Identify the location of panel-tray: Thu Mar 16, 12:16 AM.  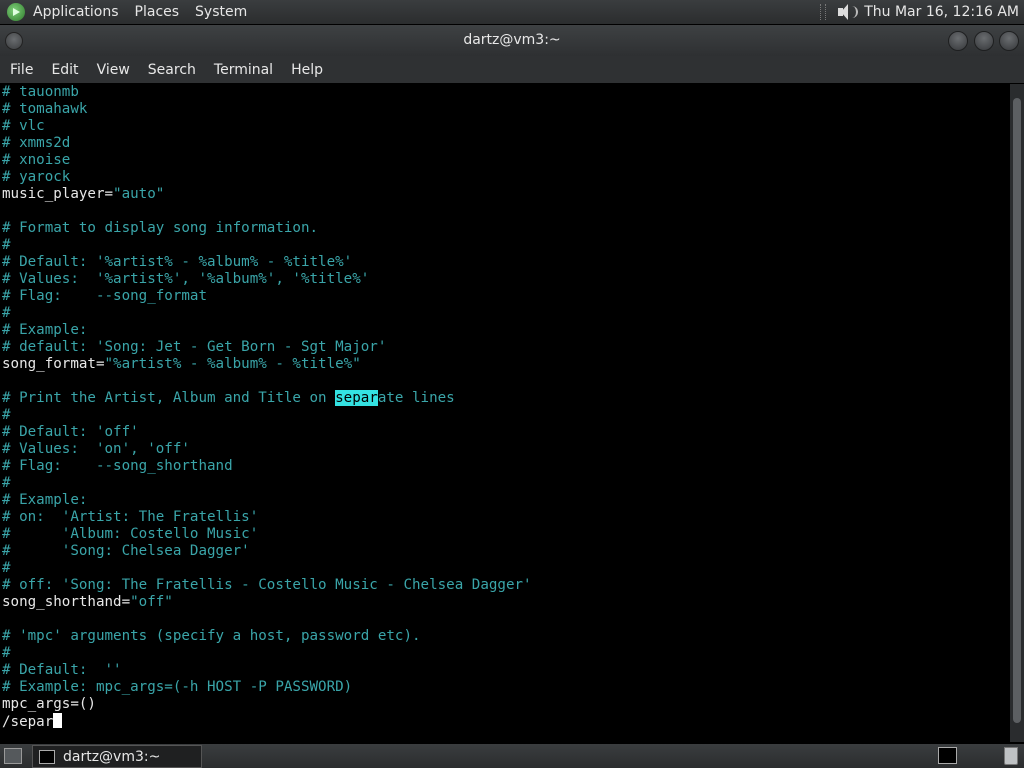
(922, 12).